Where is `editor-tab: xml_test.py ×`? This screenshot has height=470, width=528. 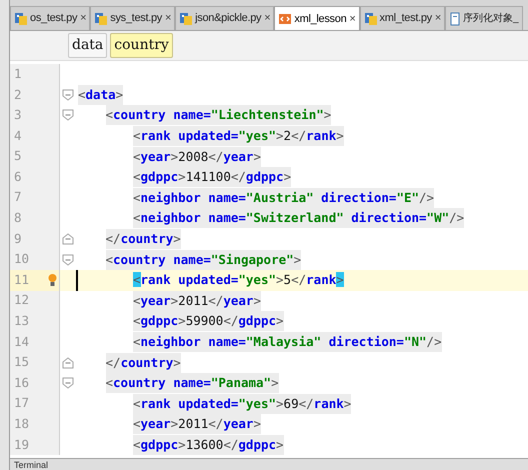 editor-tab: xml_test.py × is located at coordinates (402, 18).